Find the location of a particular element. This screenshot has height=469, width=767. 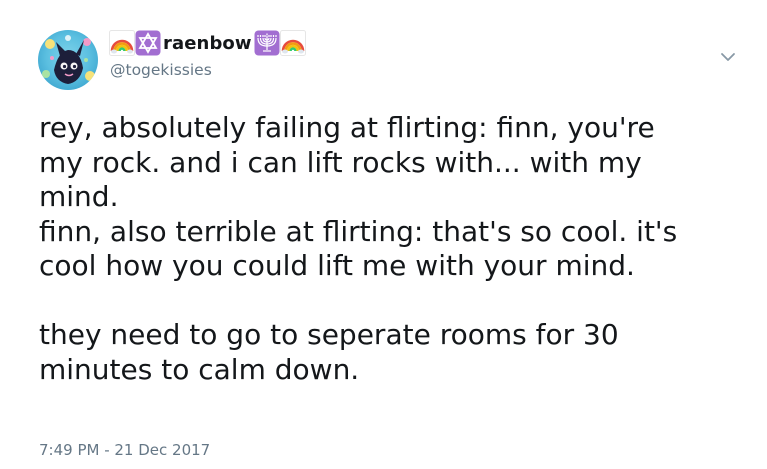

tweet-text-line: they need to go to seperate rooms for 30 is located at coordinates (329, 334).